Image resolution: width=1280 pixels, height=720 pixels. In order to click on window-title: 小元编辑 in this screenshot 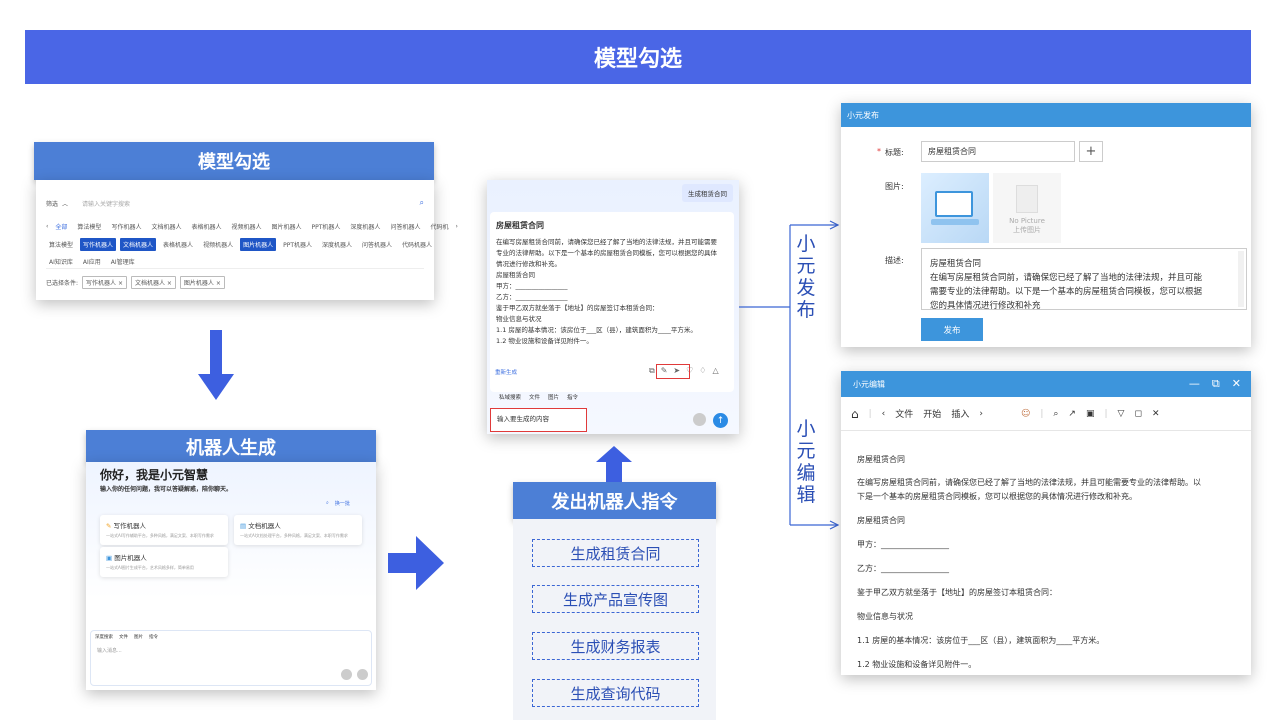, I will do `click(869, 384)`.